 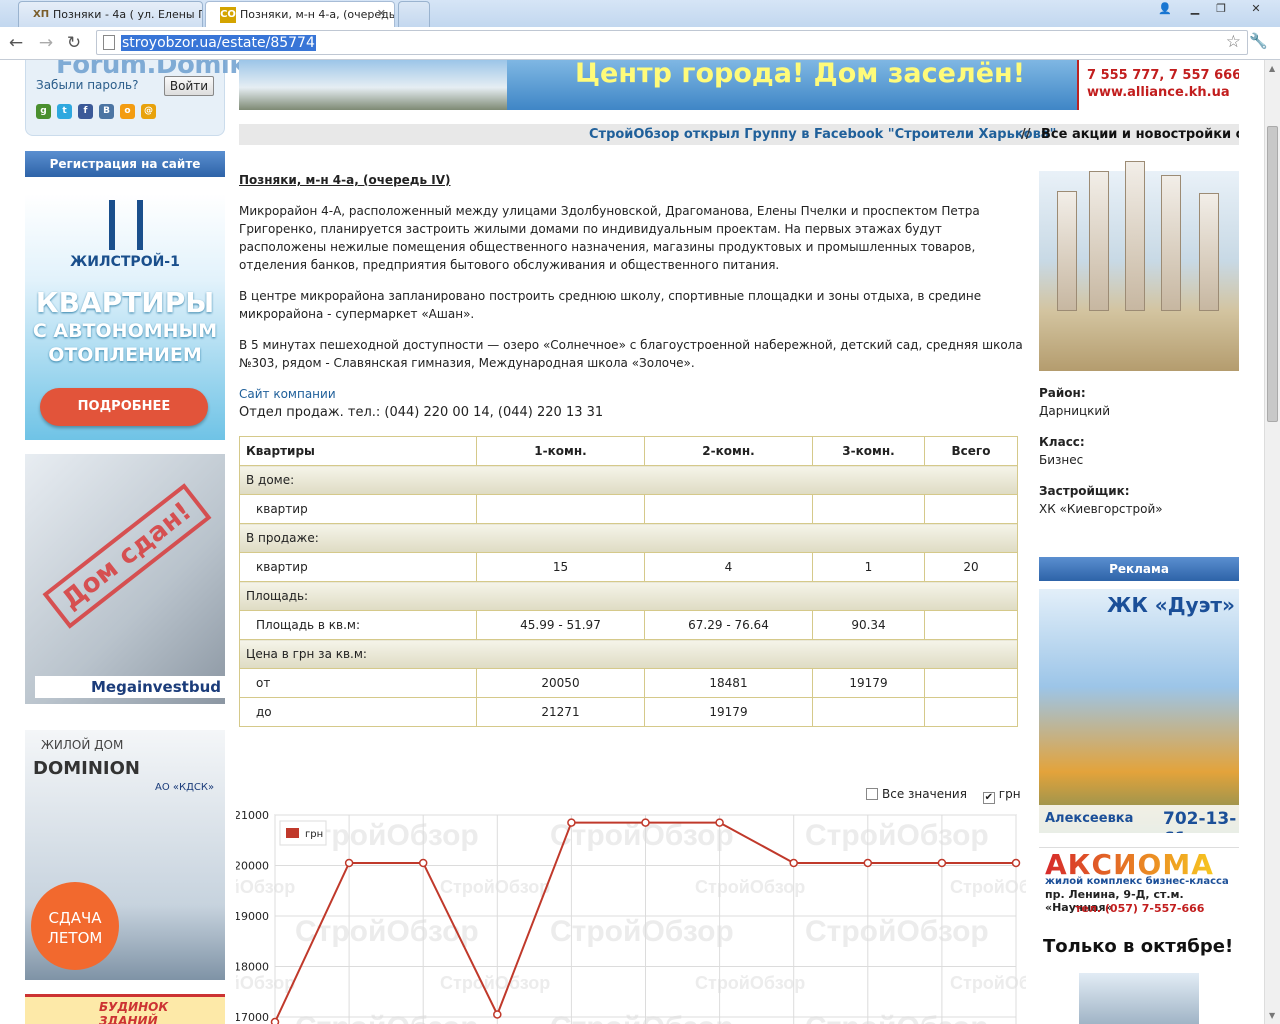 I want to click on table-section-row: Цена в грн за кв.м:, so click(x=628, y=654).